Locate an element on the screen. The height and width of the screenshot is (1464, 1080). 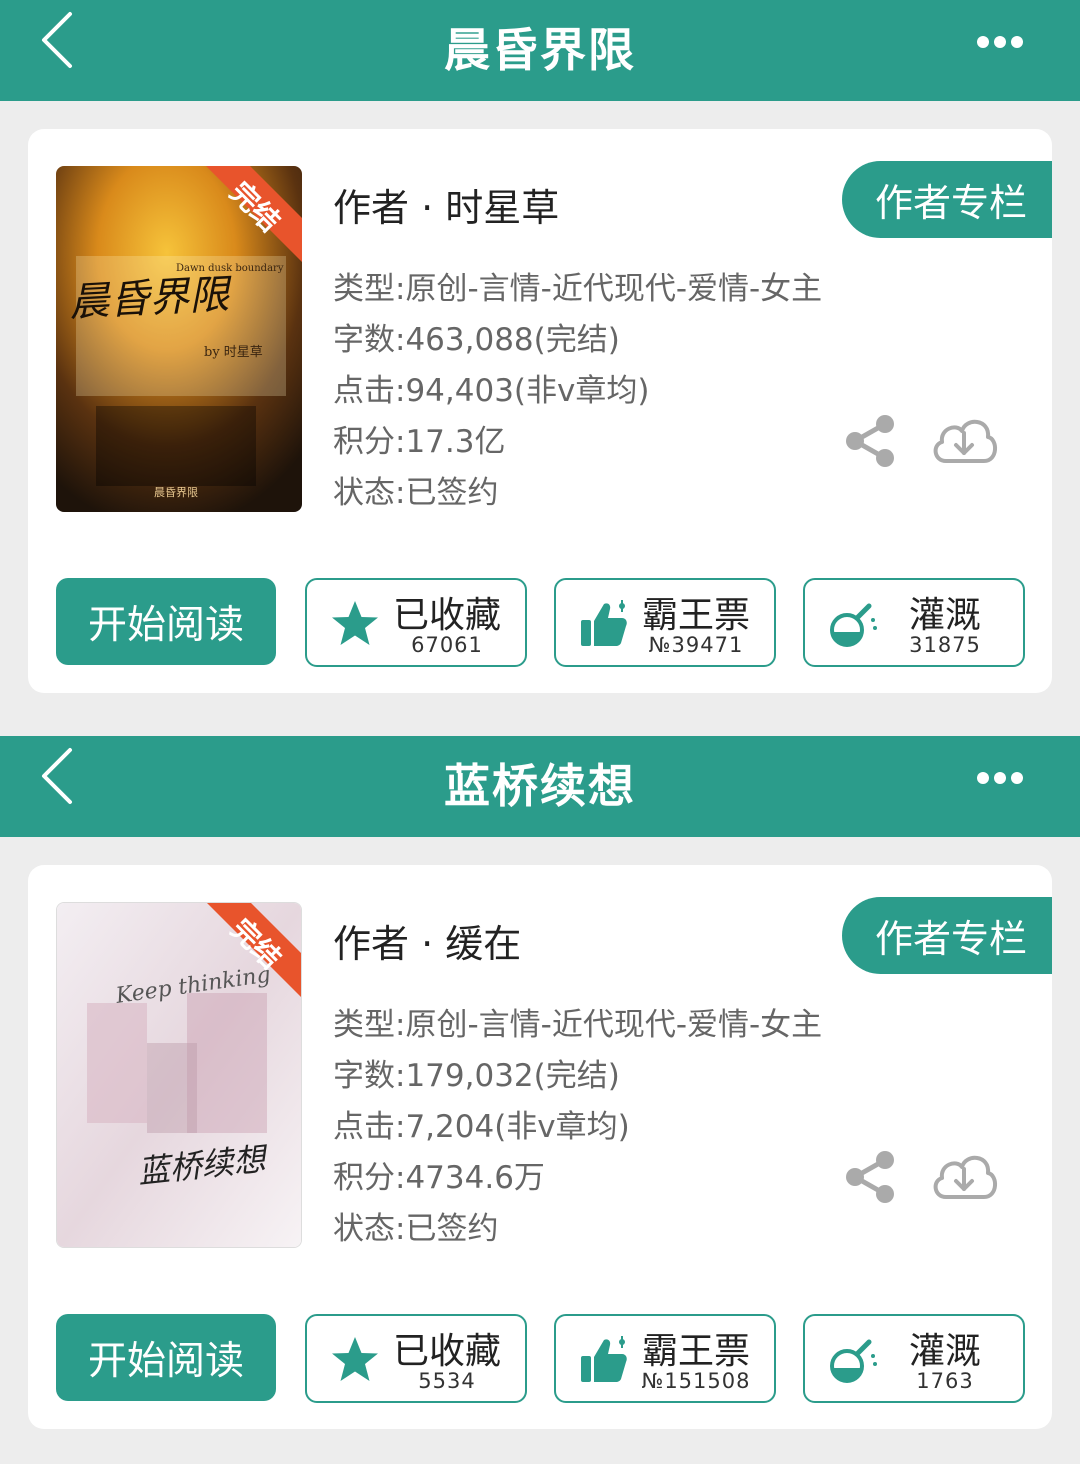
author-name: 作者 · 时星草 is located at coordinates (446, 208).